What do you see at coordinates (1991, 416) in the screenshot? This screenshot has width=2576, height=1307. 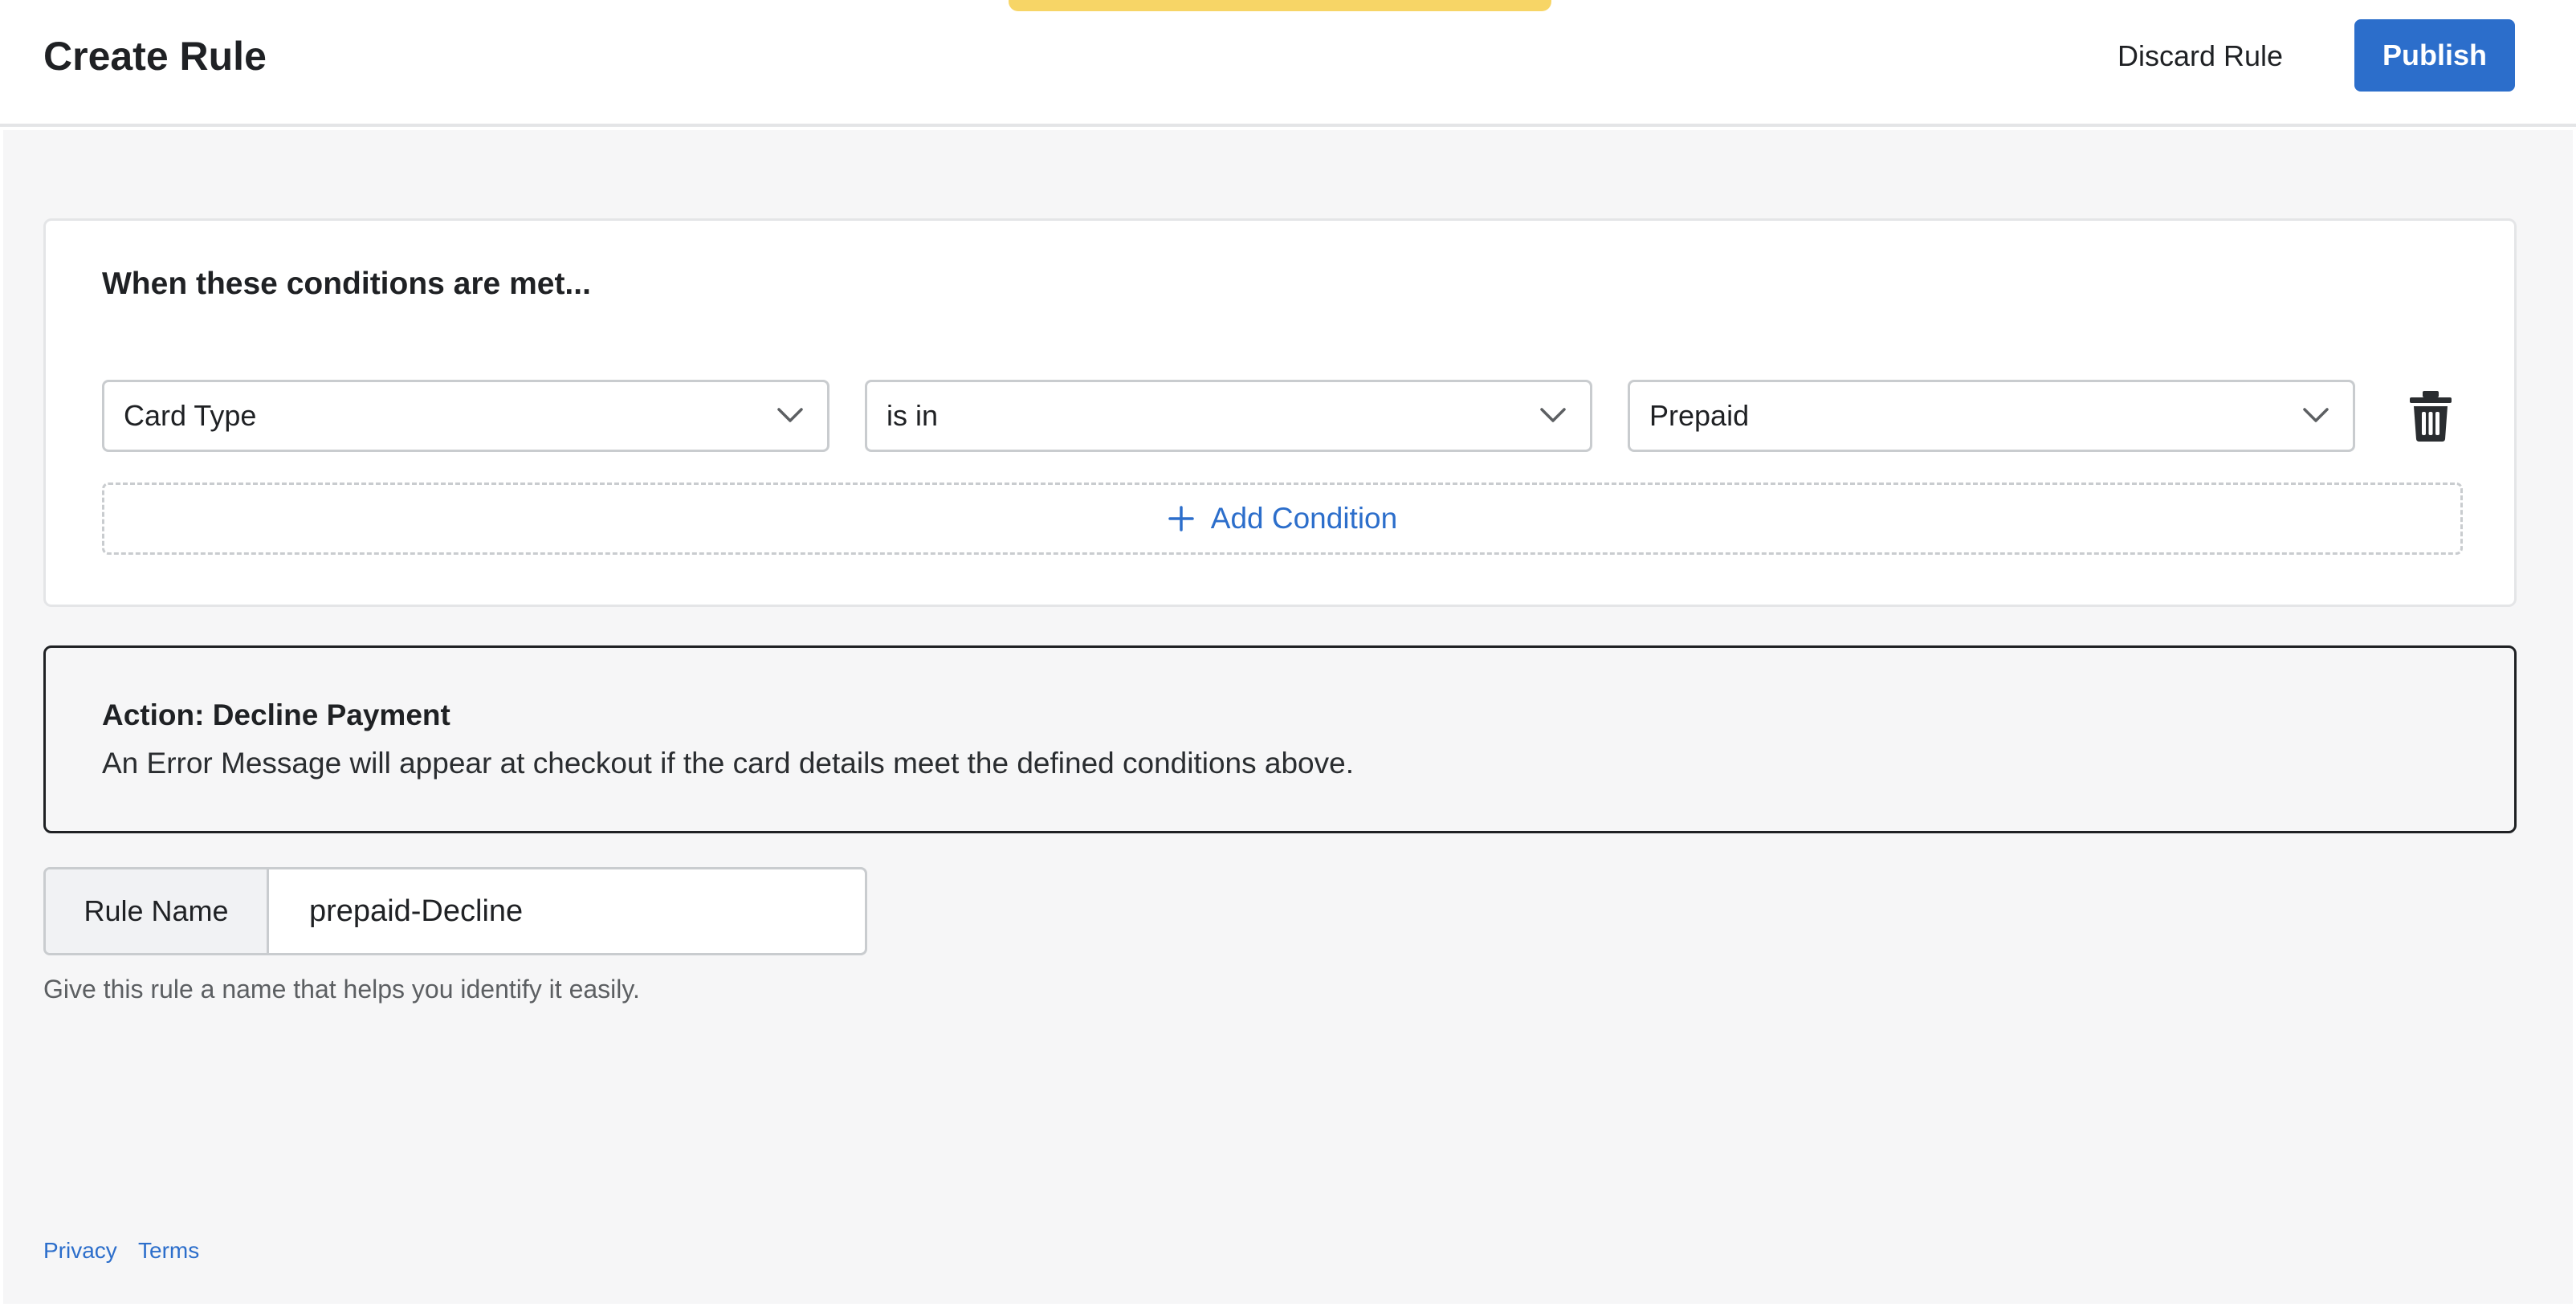 I see `condition-value-select: Prepaid` at bounding box center [1991, 416].